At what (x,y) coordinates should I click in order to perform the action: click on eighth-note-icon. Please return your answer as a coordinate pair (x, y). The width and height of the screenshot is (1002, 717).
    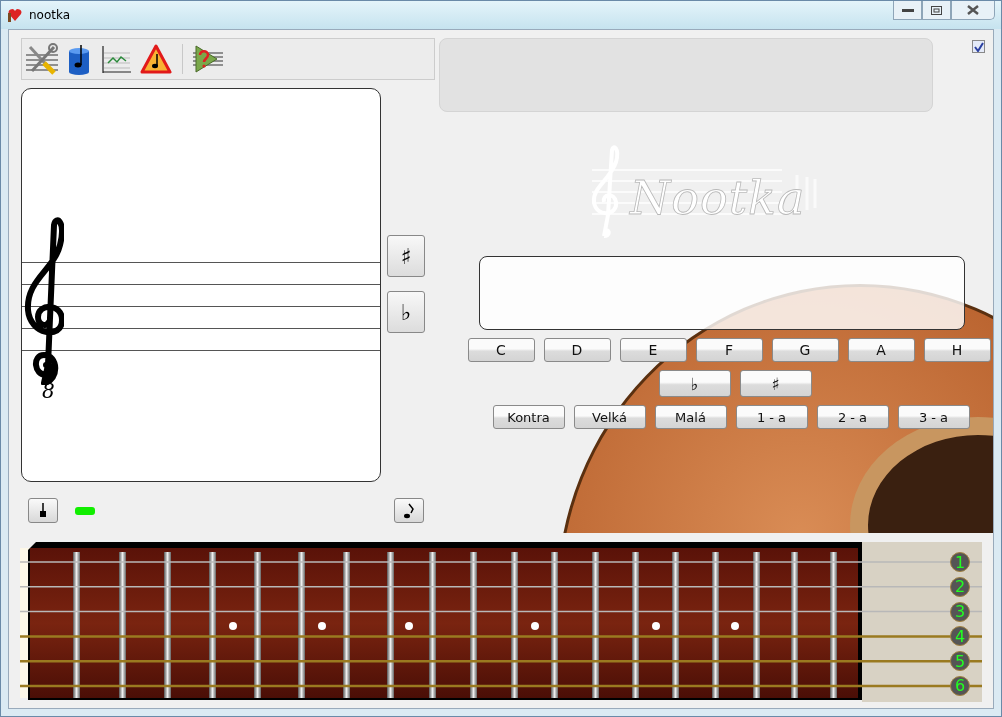
    Looking at the image, I should click on (409, 510).